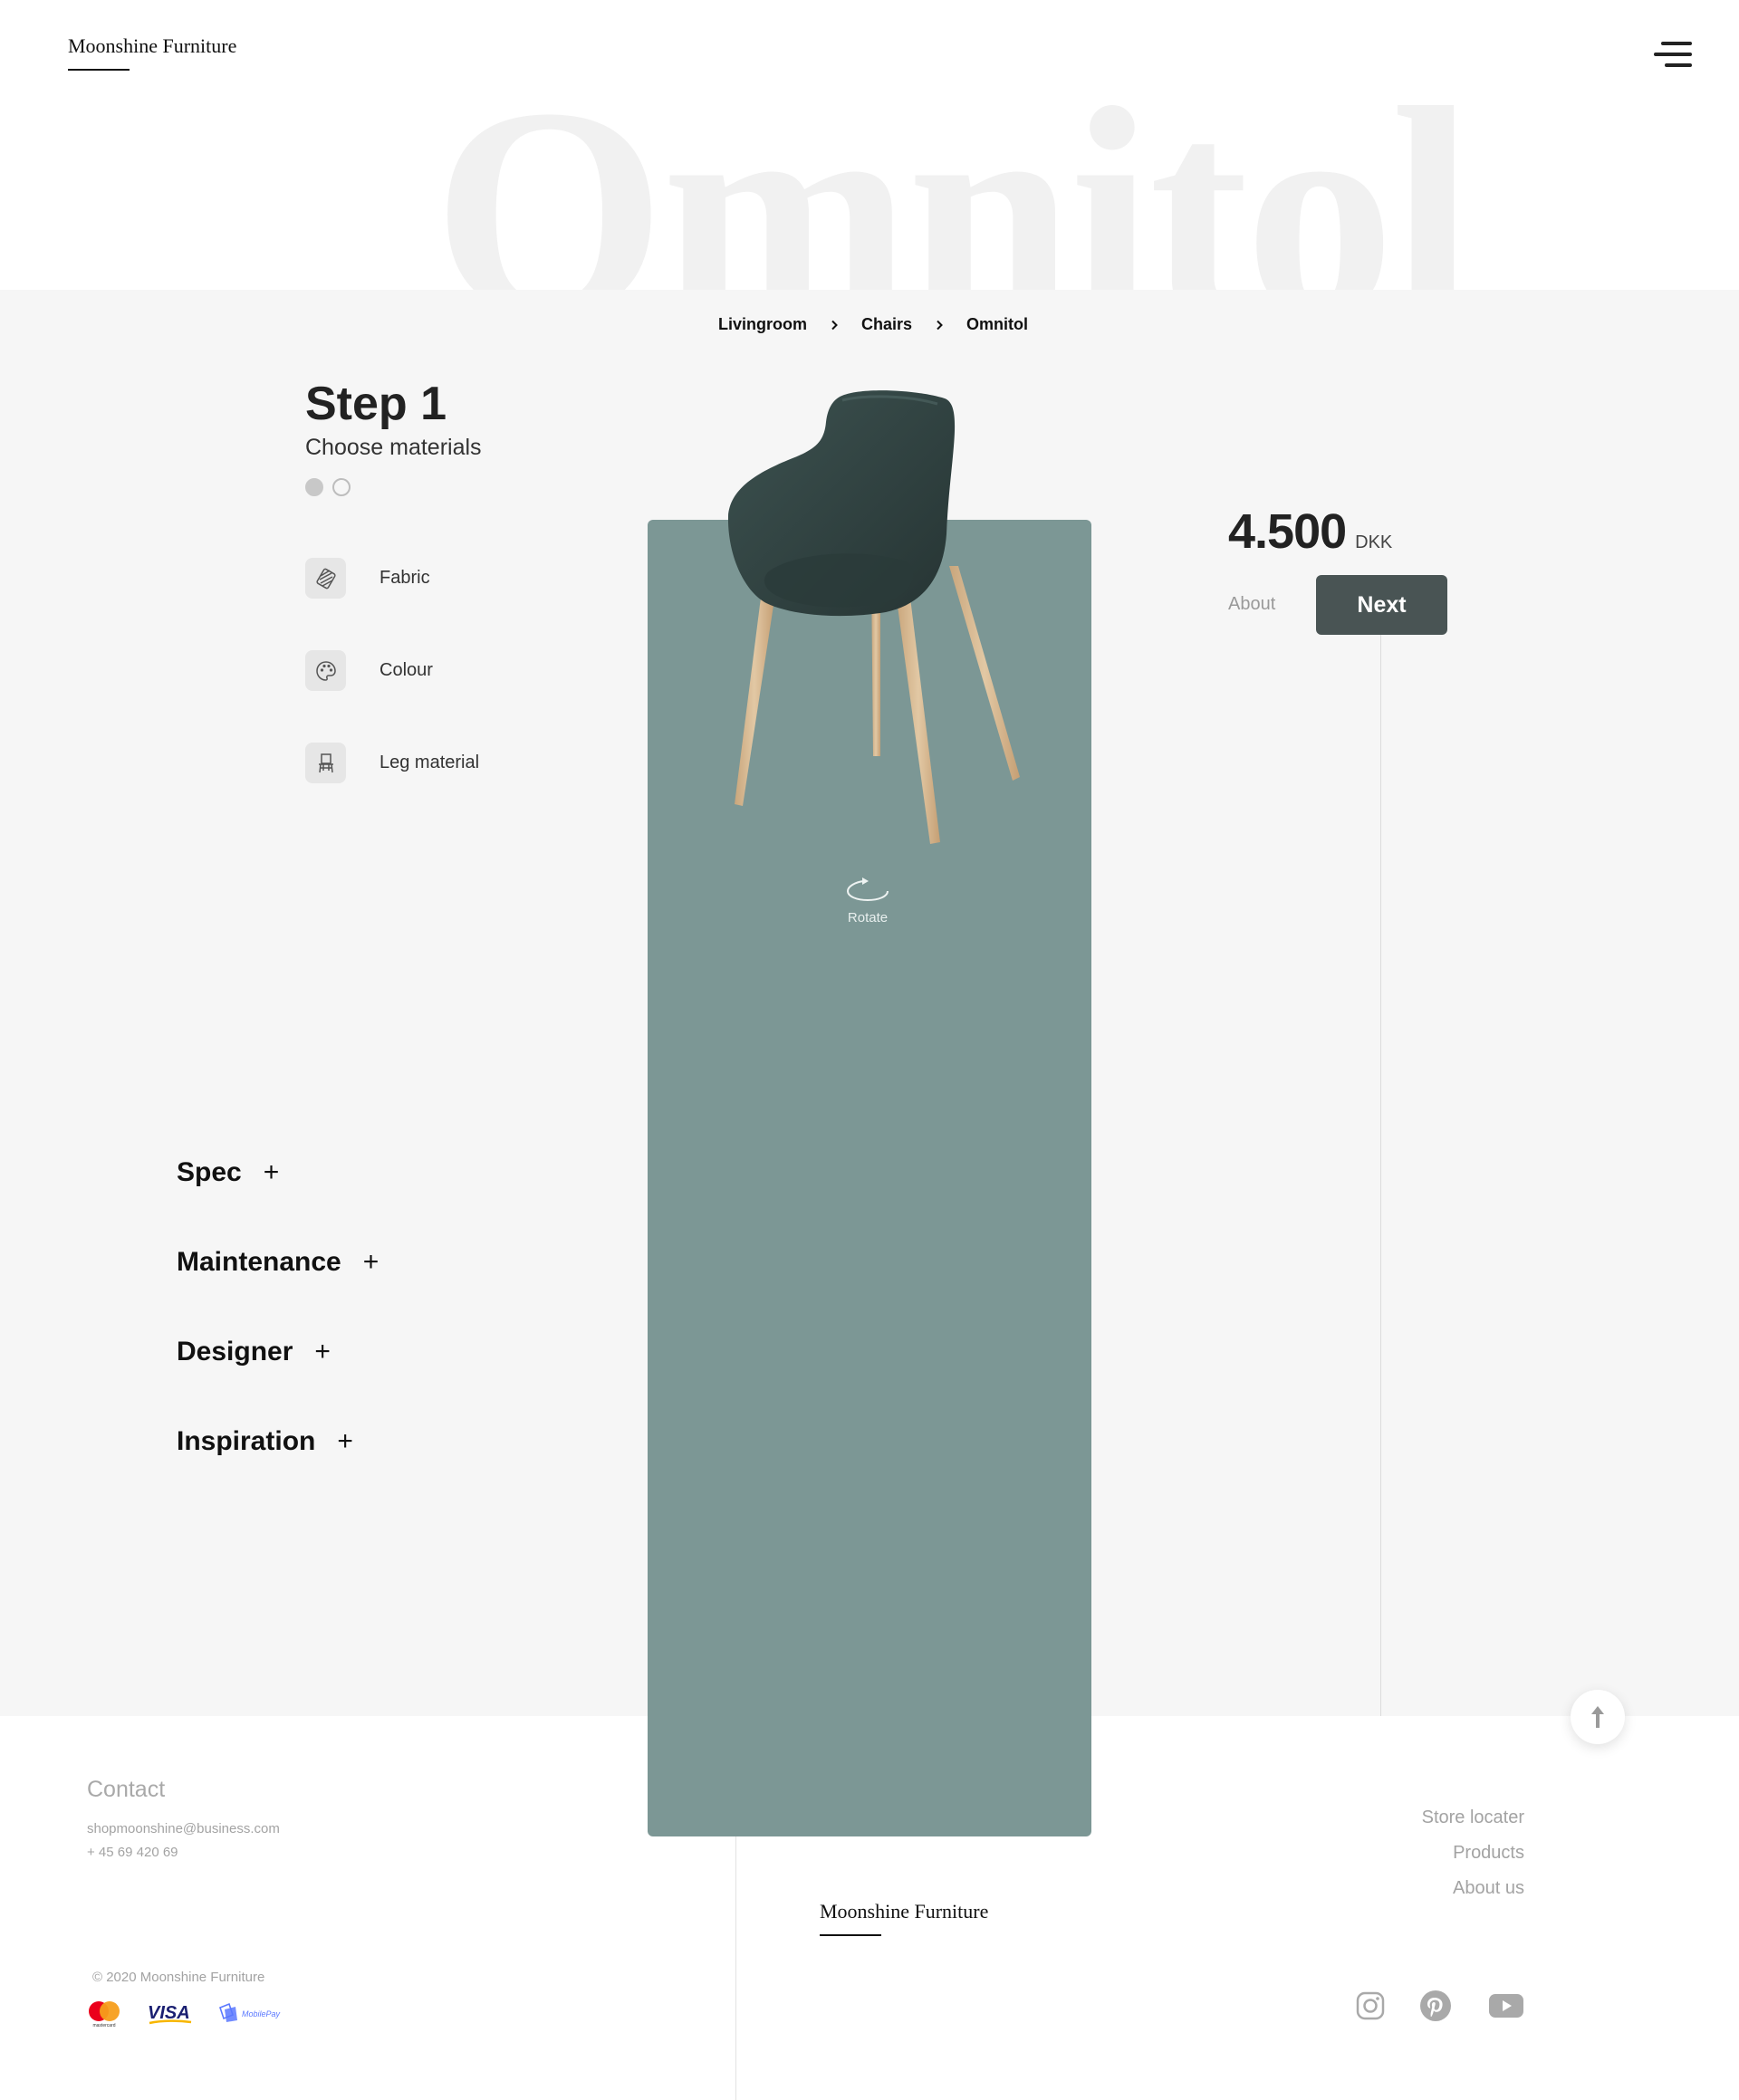 Image resolution: width=1739 pixels, height=2100 pixels. I want to click on contact-title: Contact, so click(126, 1789).